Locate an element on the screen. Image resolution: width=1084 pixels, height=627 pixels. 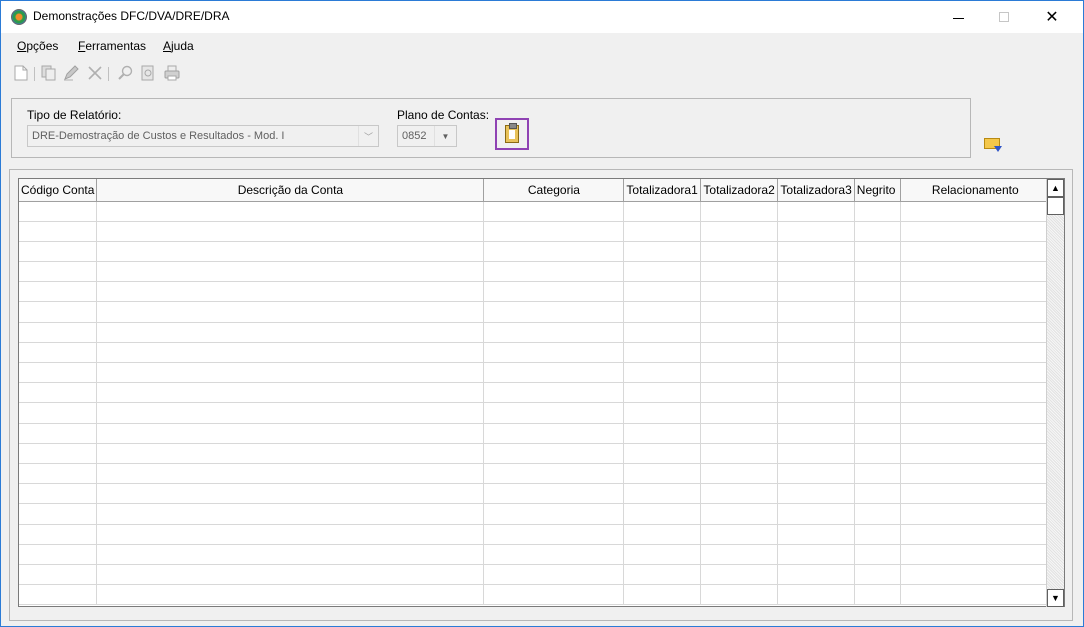
menu-ajuda: Ajuda is located at coordinates (178, 46).